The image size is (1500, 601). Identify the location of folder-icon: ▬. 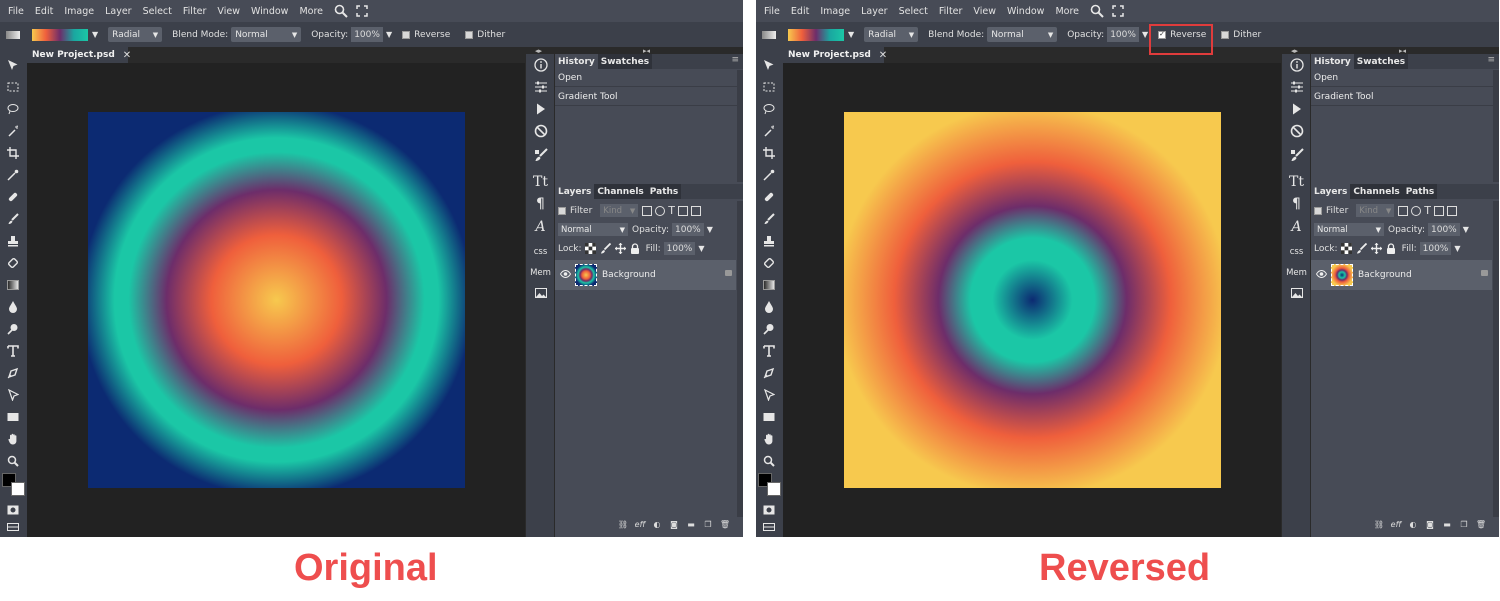
(691, 524).